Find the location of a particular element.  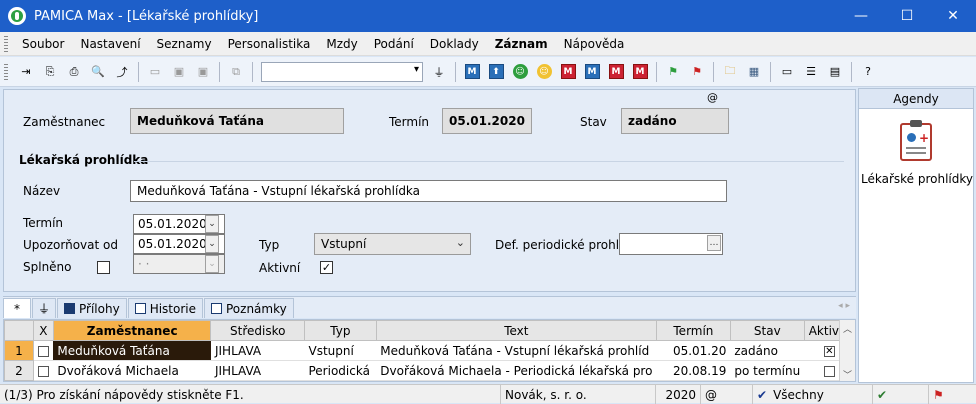

agenda-item-label: Lékařské prohlídky is located at coordinates (917, 179).